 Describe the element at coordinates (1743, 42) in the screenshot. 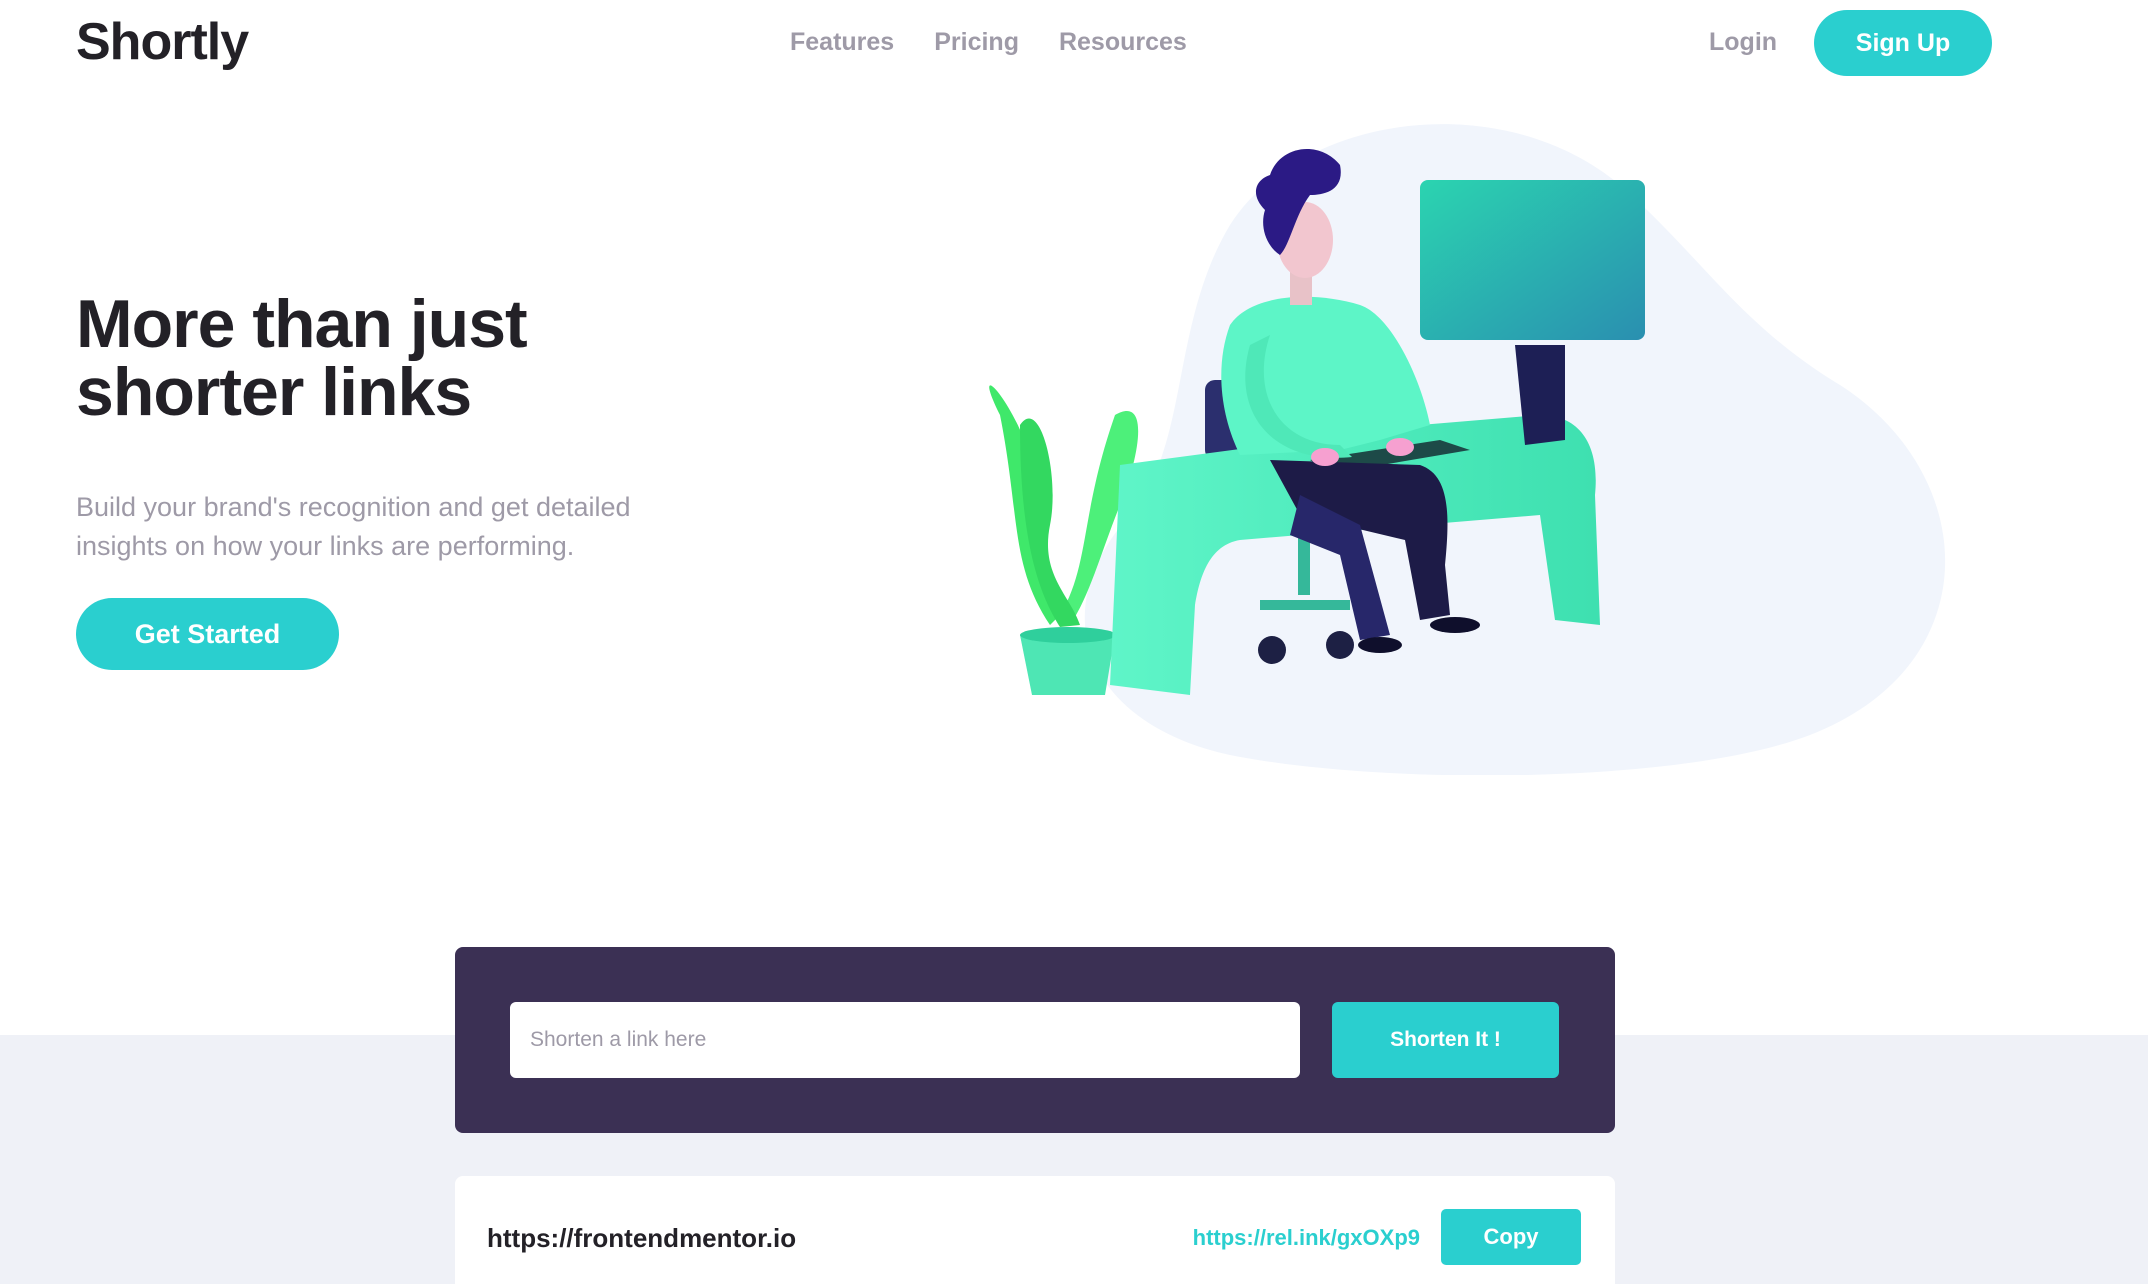

I see `login-link: Login` at that location.